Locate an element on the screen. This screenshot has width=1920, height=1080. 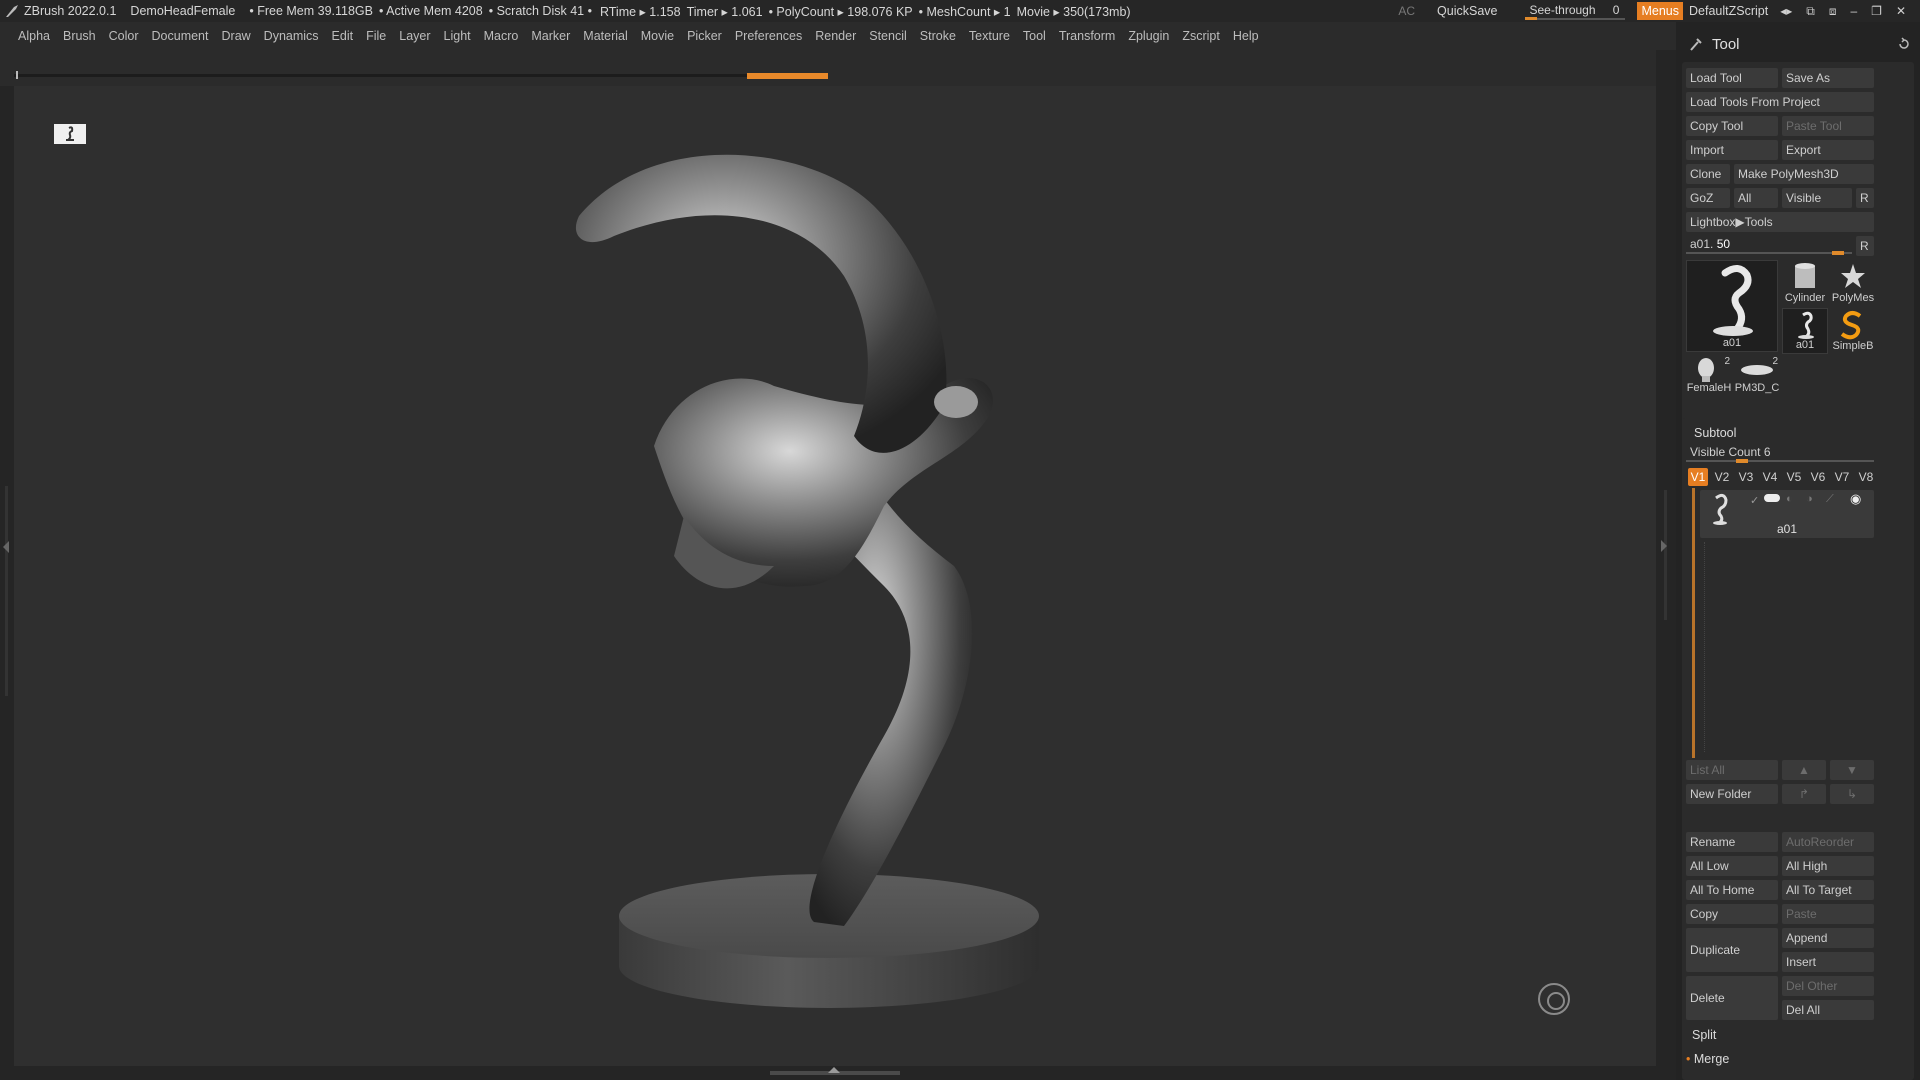
visibility-tab-v2: V2 is located at coordinates (1722, 477).